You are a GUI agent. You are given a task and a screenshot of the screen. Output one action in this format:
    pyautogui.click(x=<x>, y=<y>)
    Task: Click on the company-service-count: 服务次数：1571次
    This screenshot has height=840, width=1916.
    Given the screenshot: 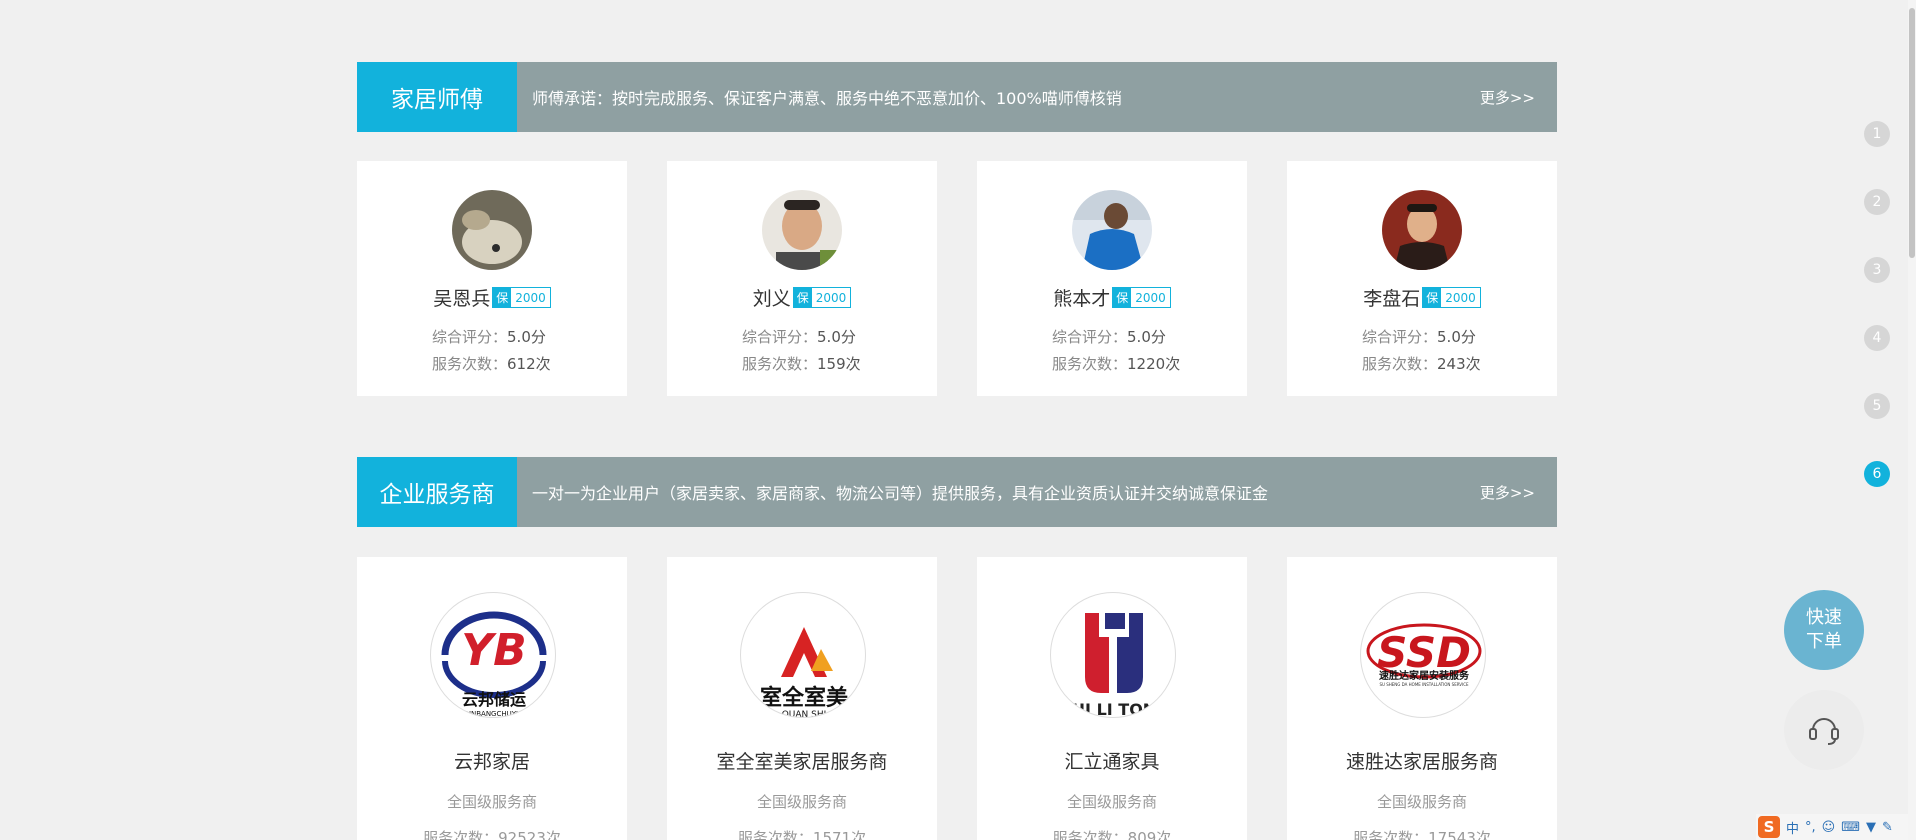 What is the action you would take?
    pyautogui.click(x=802, y=834)
    